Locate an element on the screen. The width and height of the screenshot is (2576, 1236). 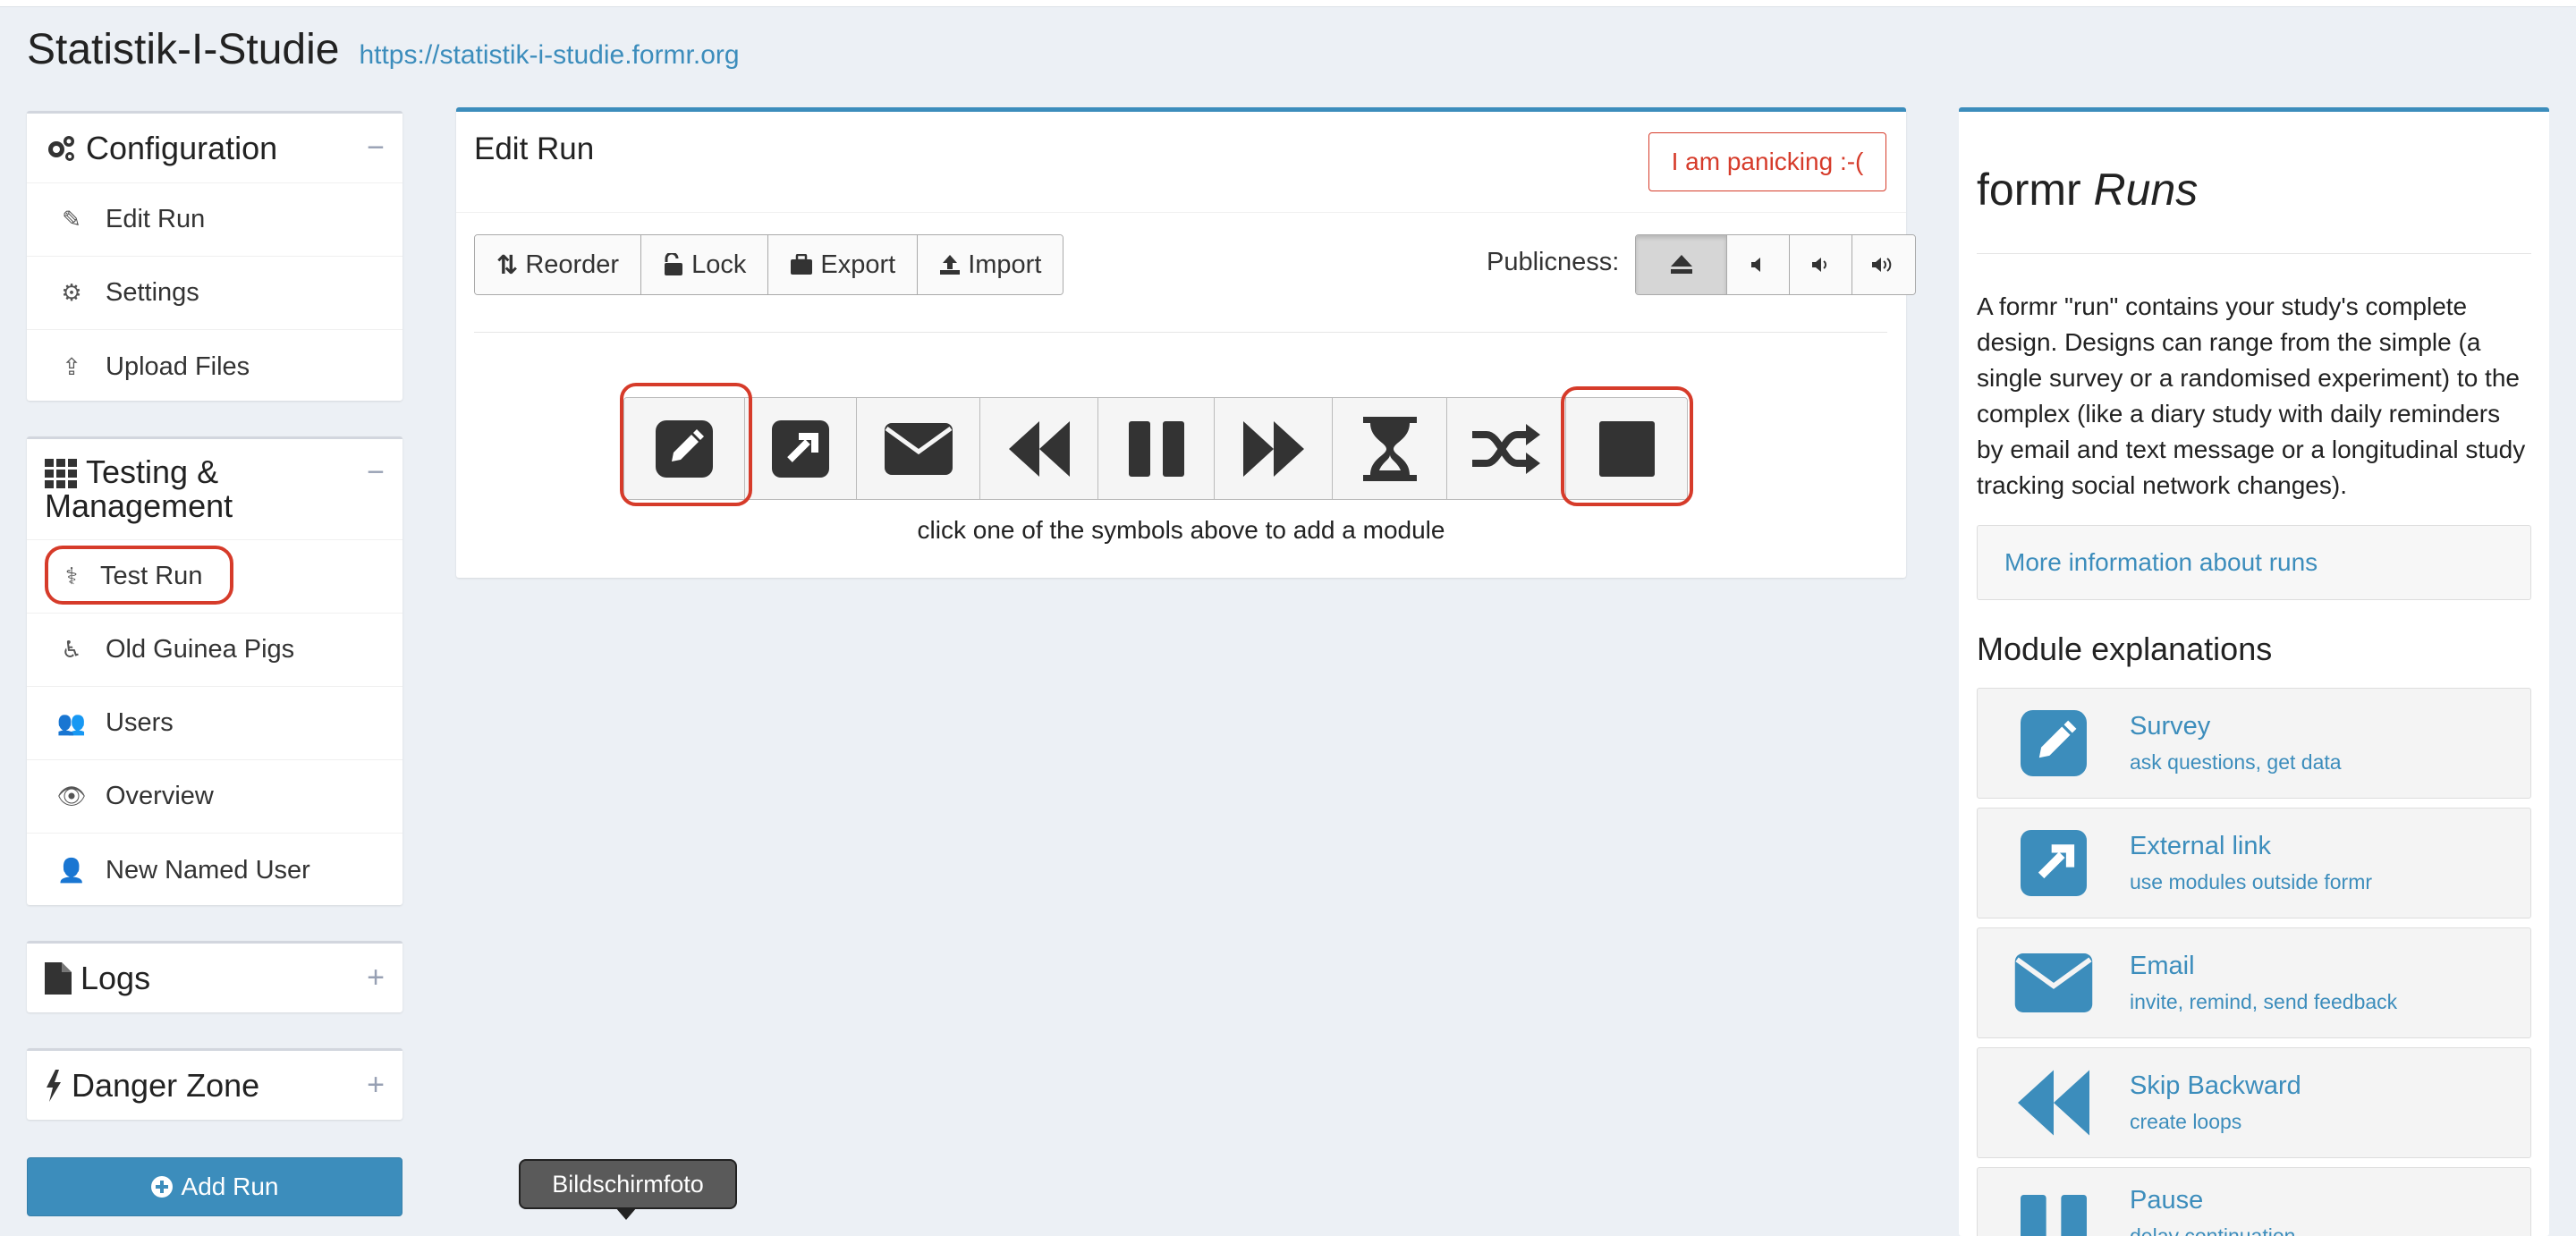
grid-icon is located at coordinates (61, 474).